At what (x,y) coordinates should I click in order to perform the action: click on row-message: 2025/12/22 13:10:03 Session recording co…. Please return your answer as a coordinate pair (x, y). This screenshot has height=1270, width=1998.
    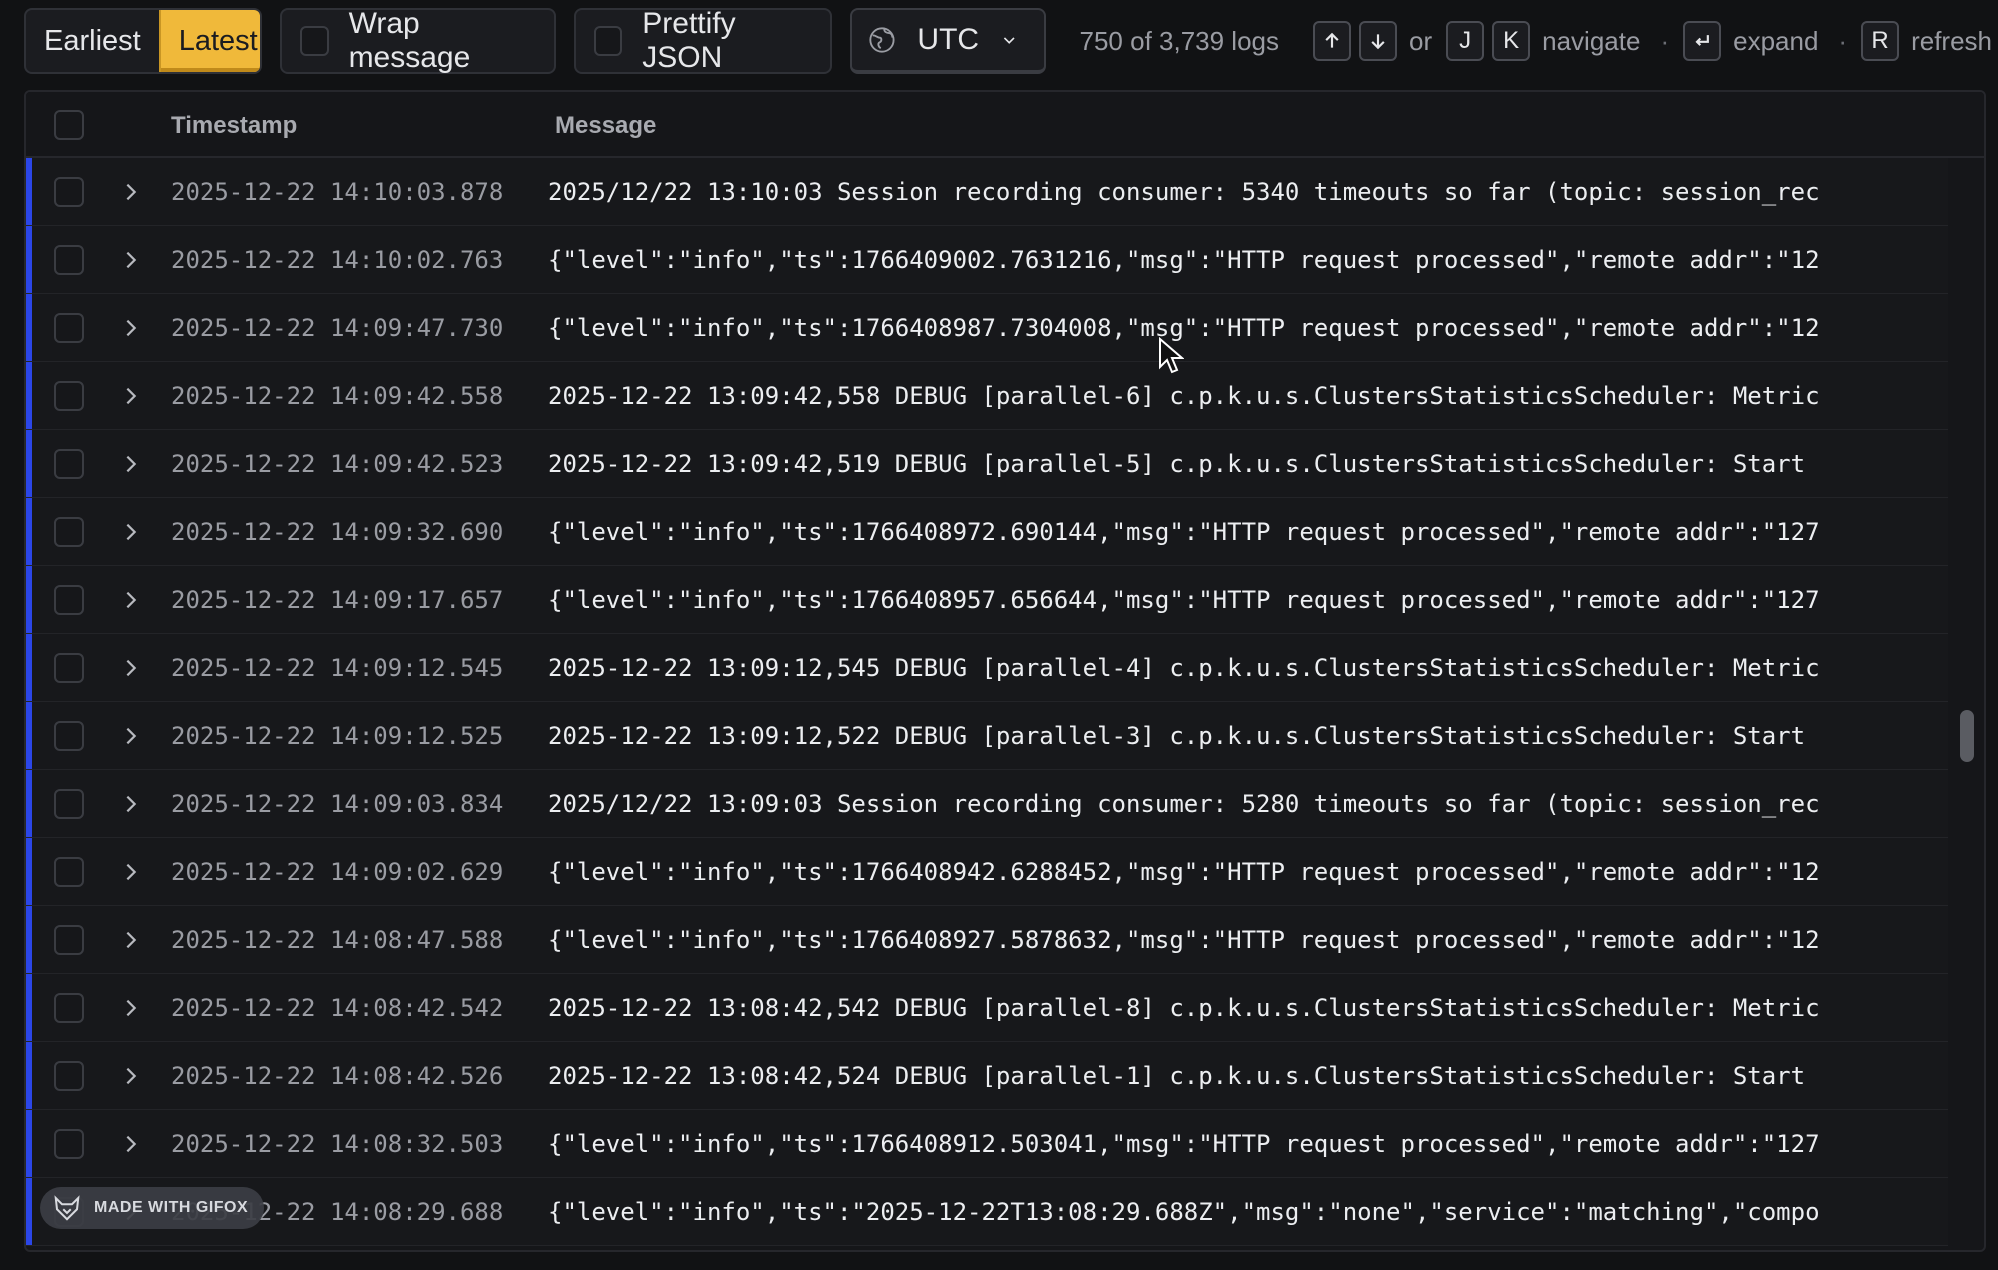
    Looking at the image, I should click on (1184, 192).